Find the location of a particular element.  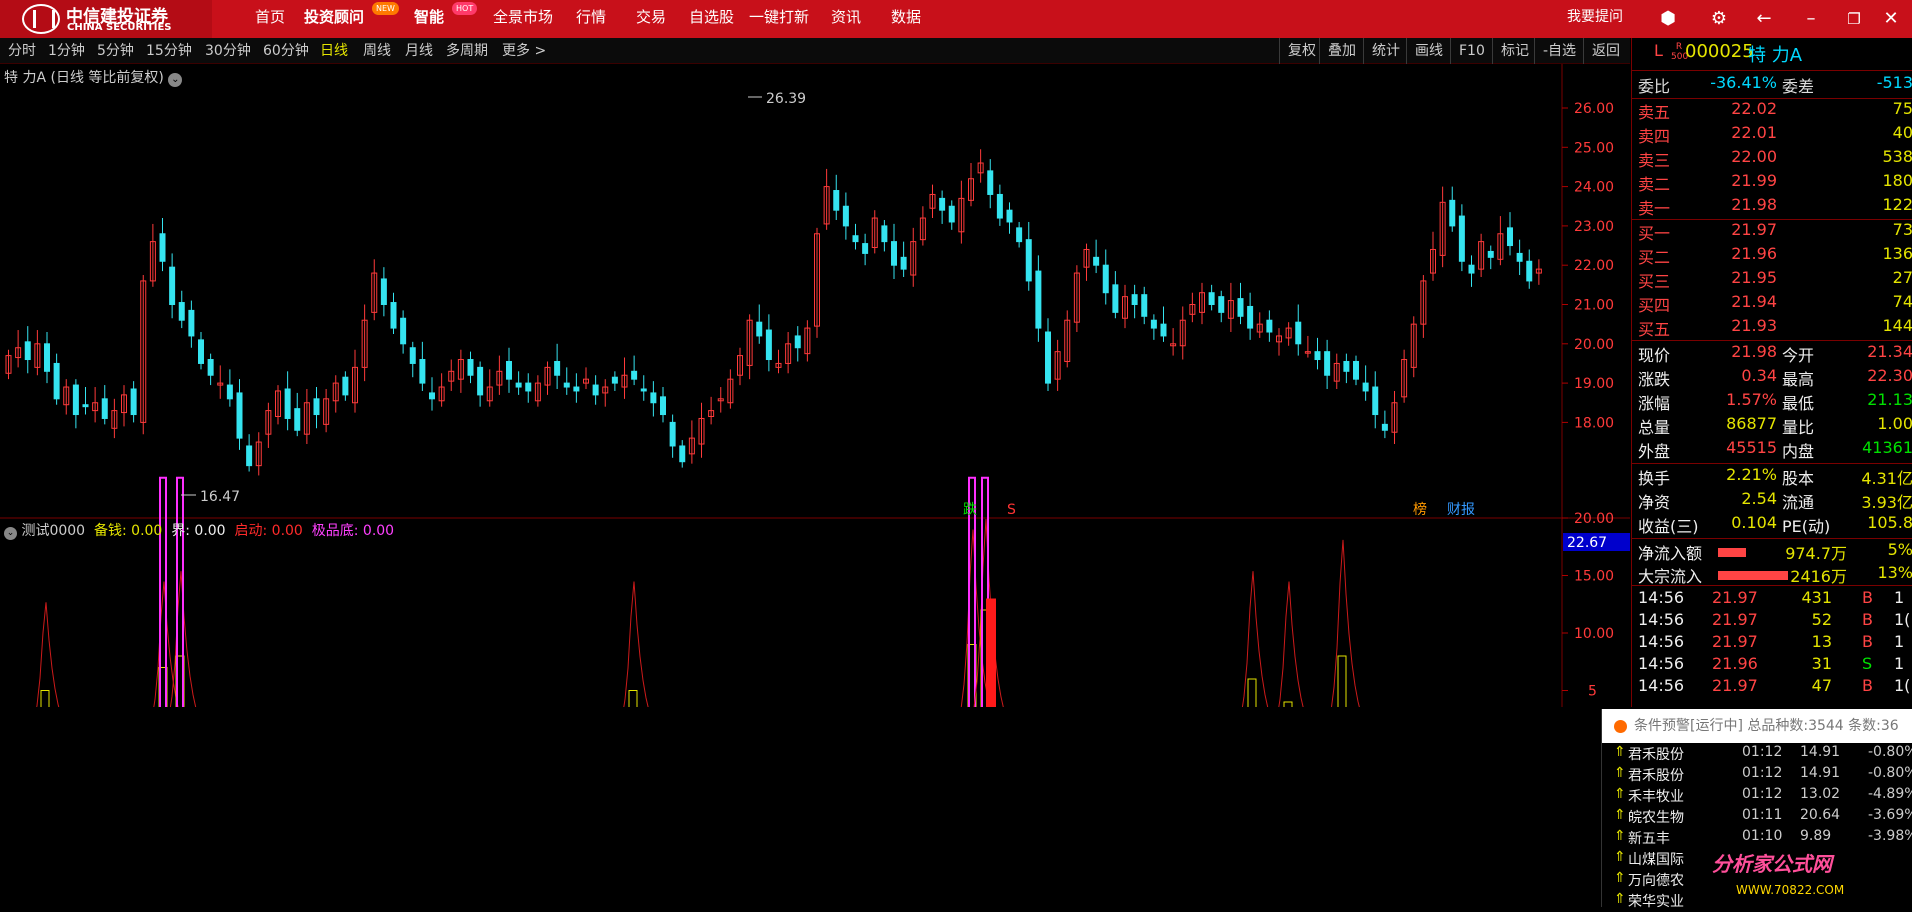

tool-draw: 画线 is located at coordinates (1424, 51).